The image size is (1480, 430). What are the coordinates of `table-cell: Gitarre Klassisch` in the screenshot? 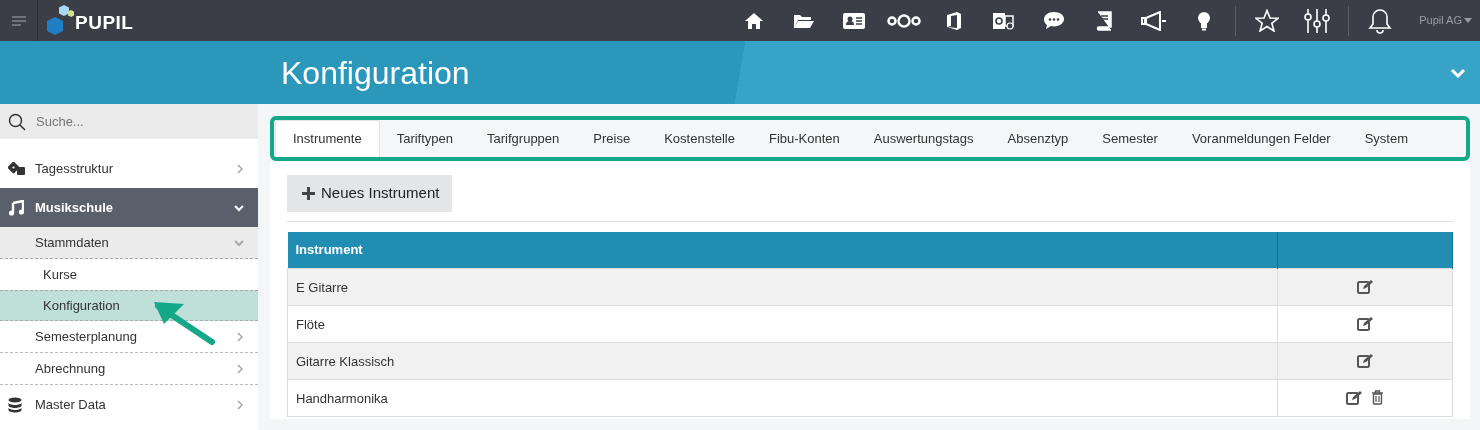 It's located at (782, 361).